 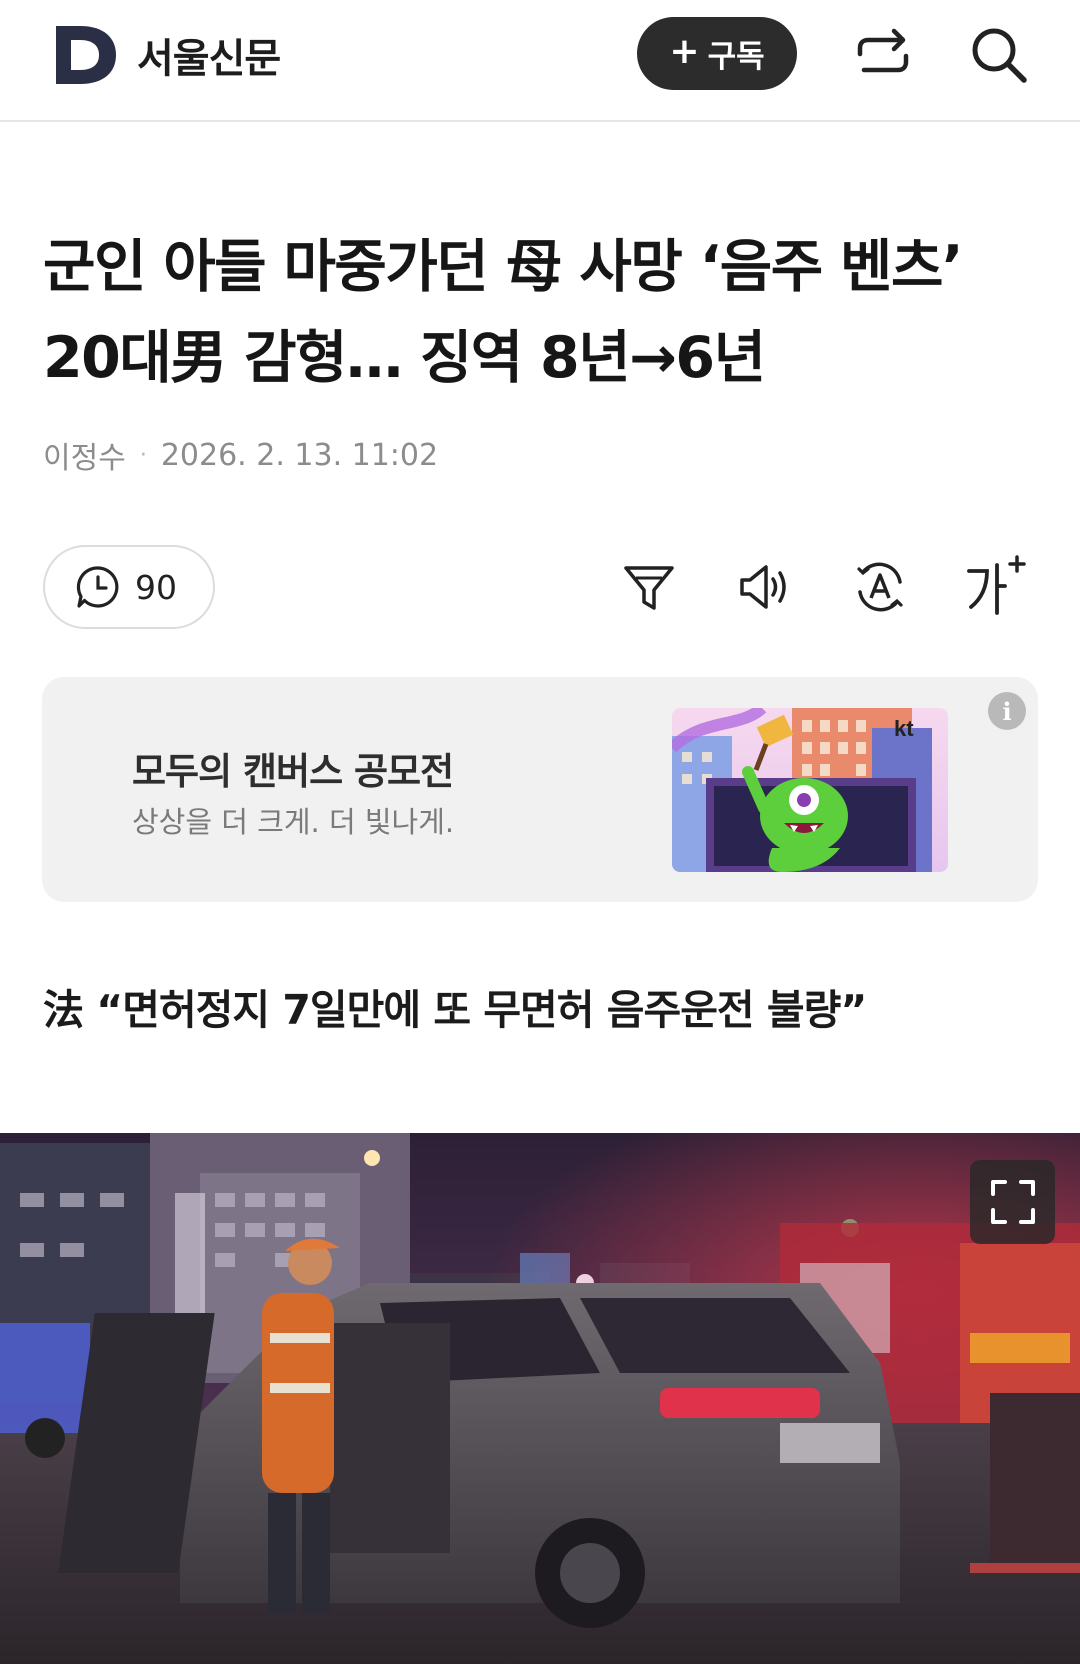 I want to click on plus-icon: +, so click(x=684, y=51).